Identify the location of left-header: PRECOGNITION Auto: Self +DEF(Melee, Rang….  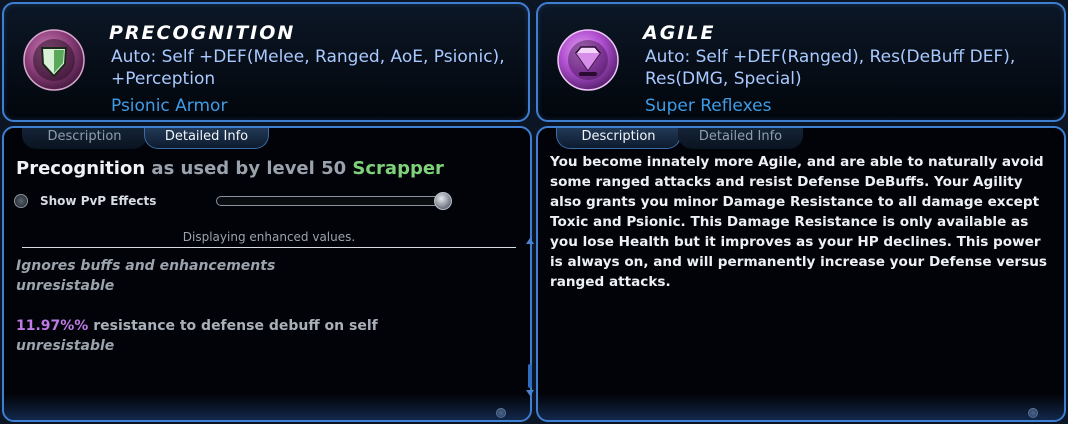
(266, 62).